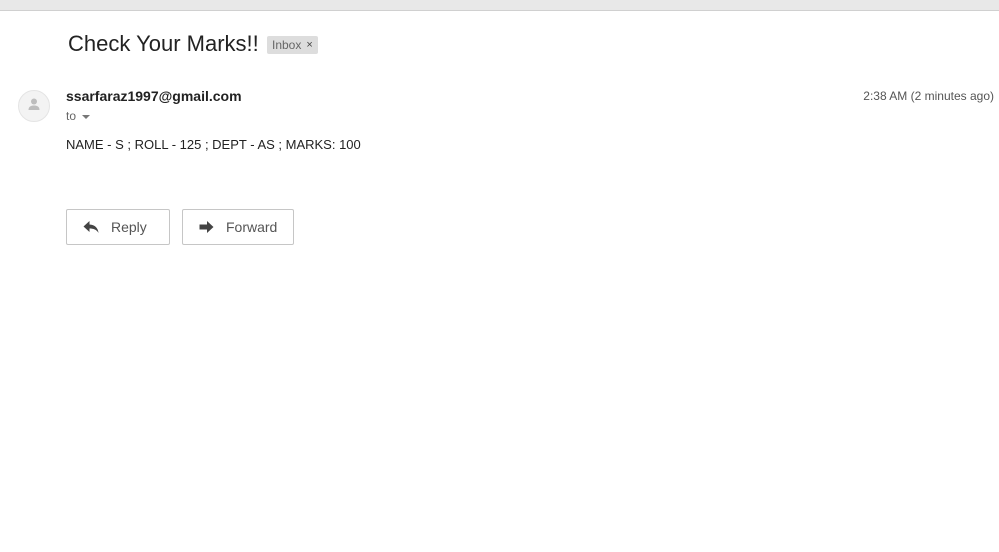 This screenshot has width=999, height=552. Describe the element at coordinates (154, 96) in the screenshot. I see `sender-email: ssarfaraz1997@gmail.com` at that location.